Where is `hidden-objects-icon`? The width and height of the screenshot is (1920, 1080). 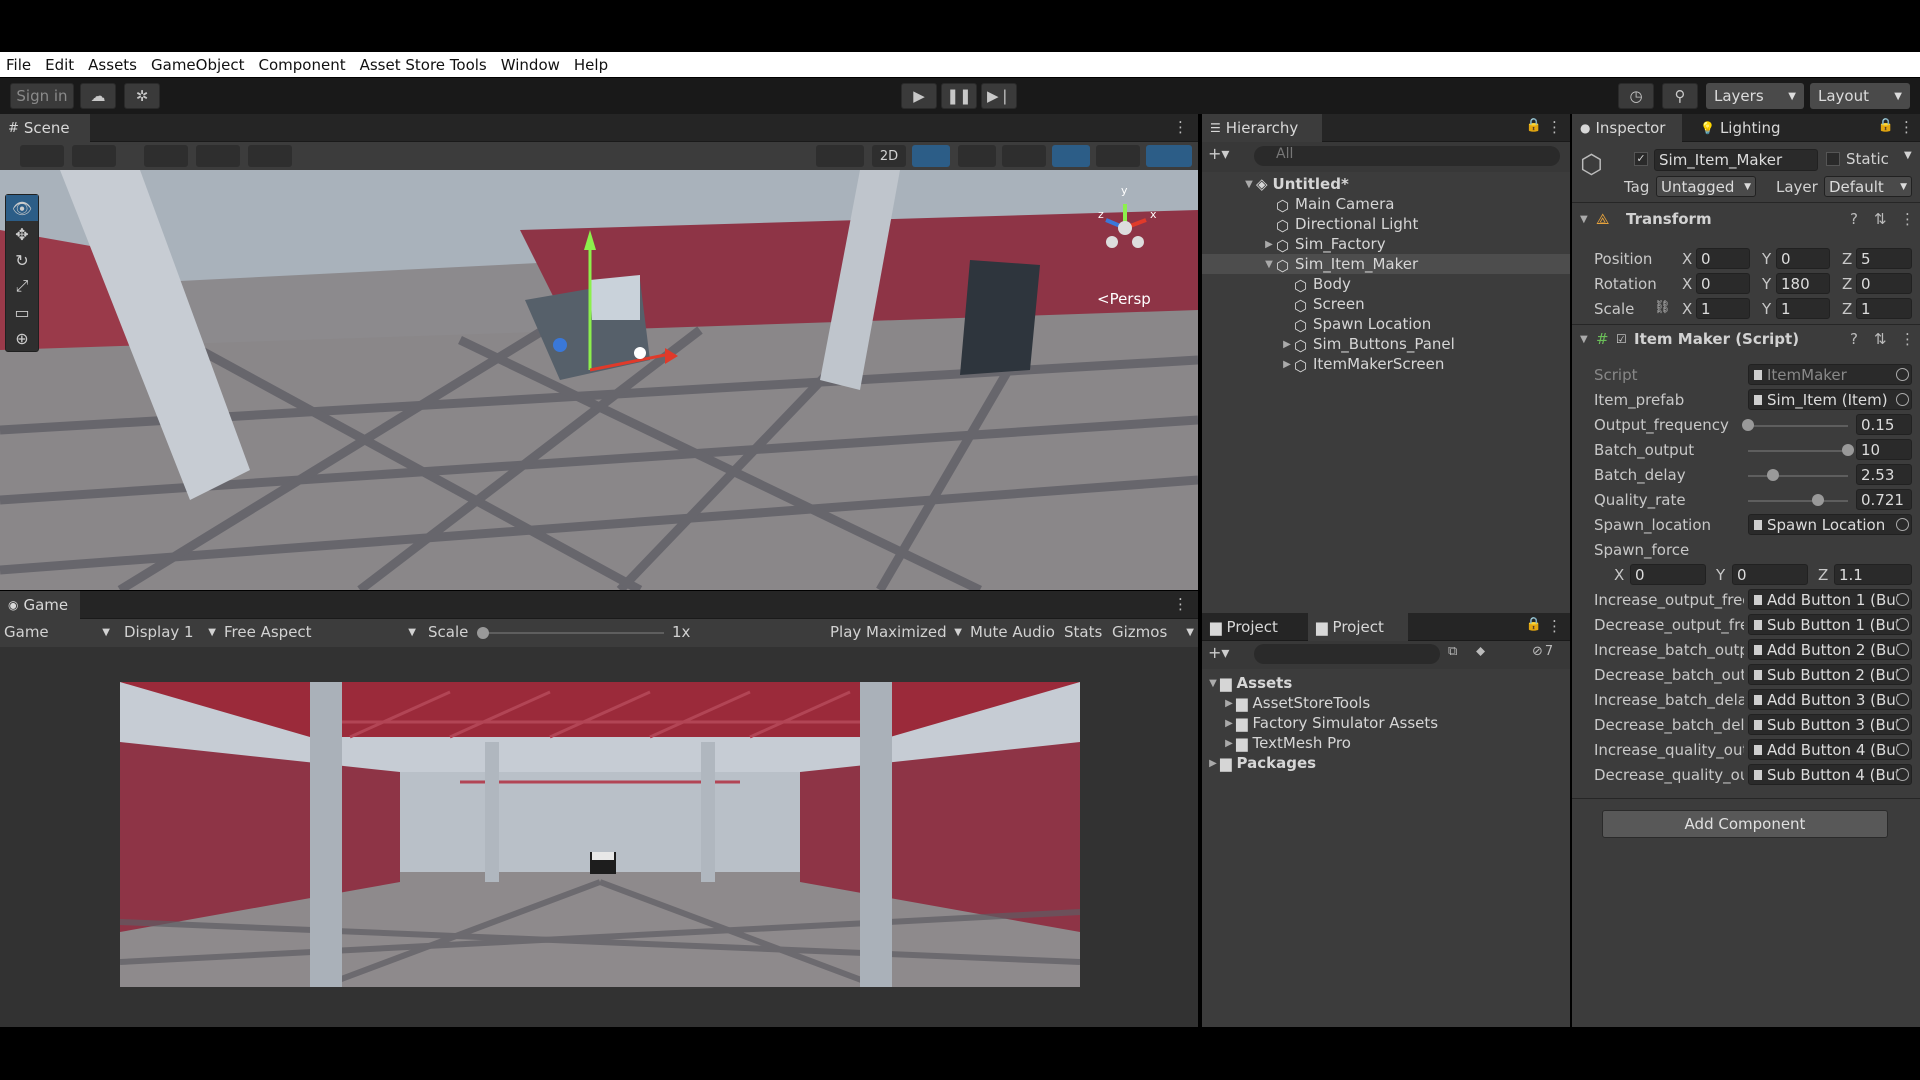
hidden-objects-icon is located at coordinates (1071, 156).